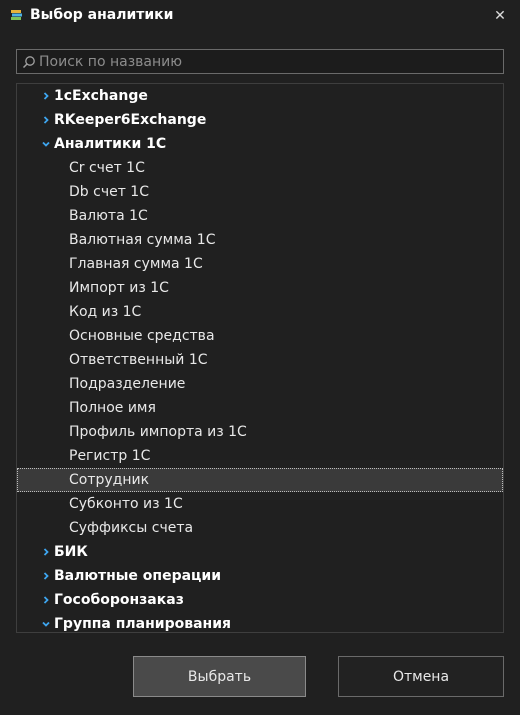 This screenshot has width=520, height=715. I want to click on tree-item-label: 1cExchange, so click(101, 96).